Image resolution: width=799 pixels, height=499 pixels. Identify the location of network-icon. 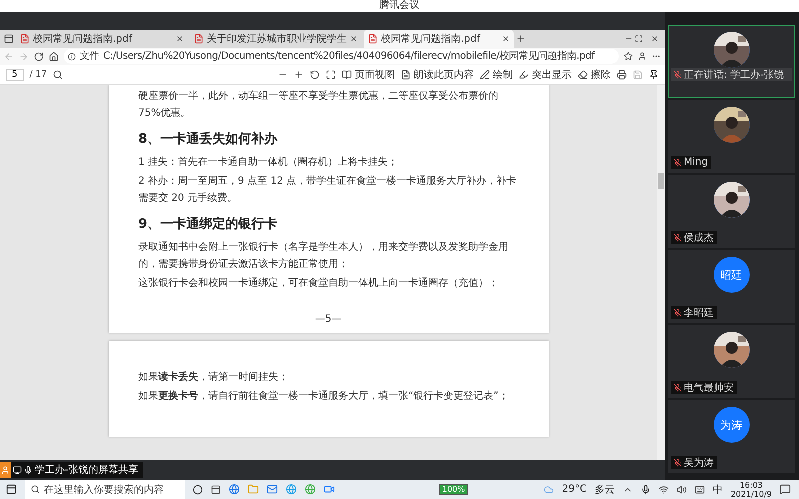
(663, 489).